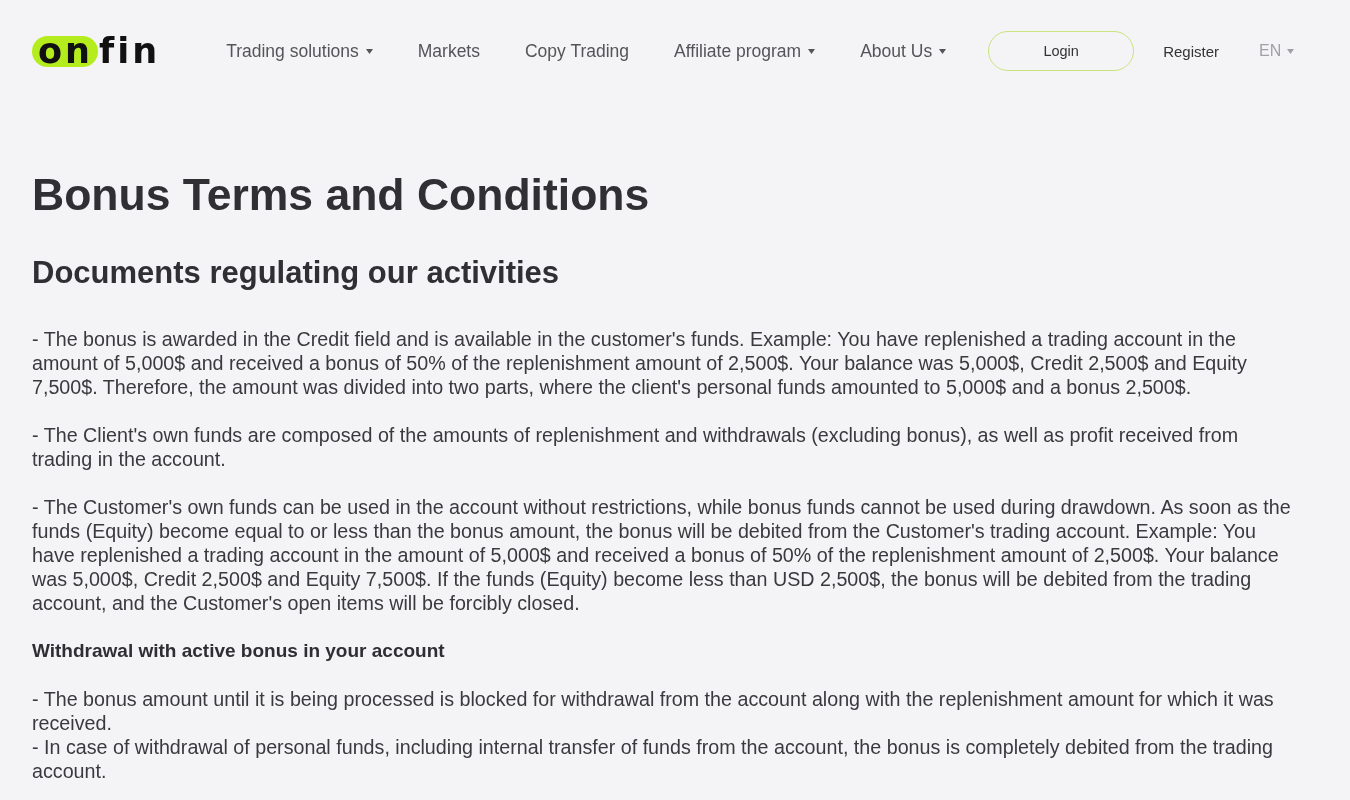 The image size is (1350, 800). I want to click on register-link: Register, so click(1191, 51).